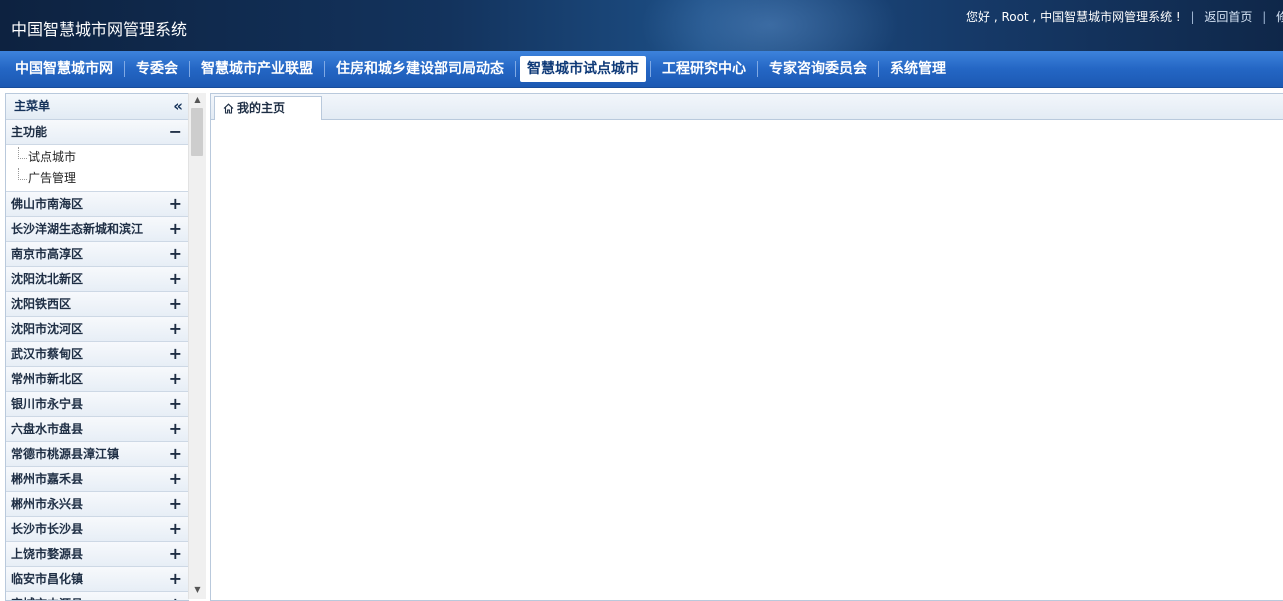  I want to click on nav-item-6: 专家咨询委员会, so click(818, 69).